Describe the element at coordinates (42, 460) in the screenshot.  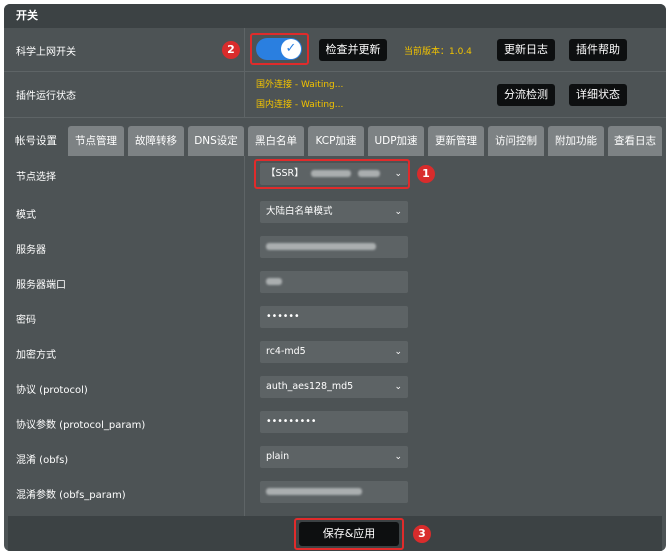
I see `obfs-label: 混淆 (obfs)` at that location.